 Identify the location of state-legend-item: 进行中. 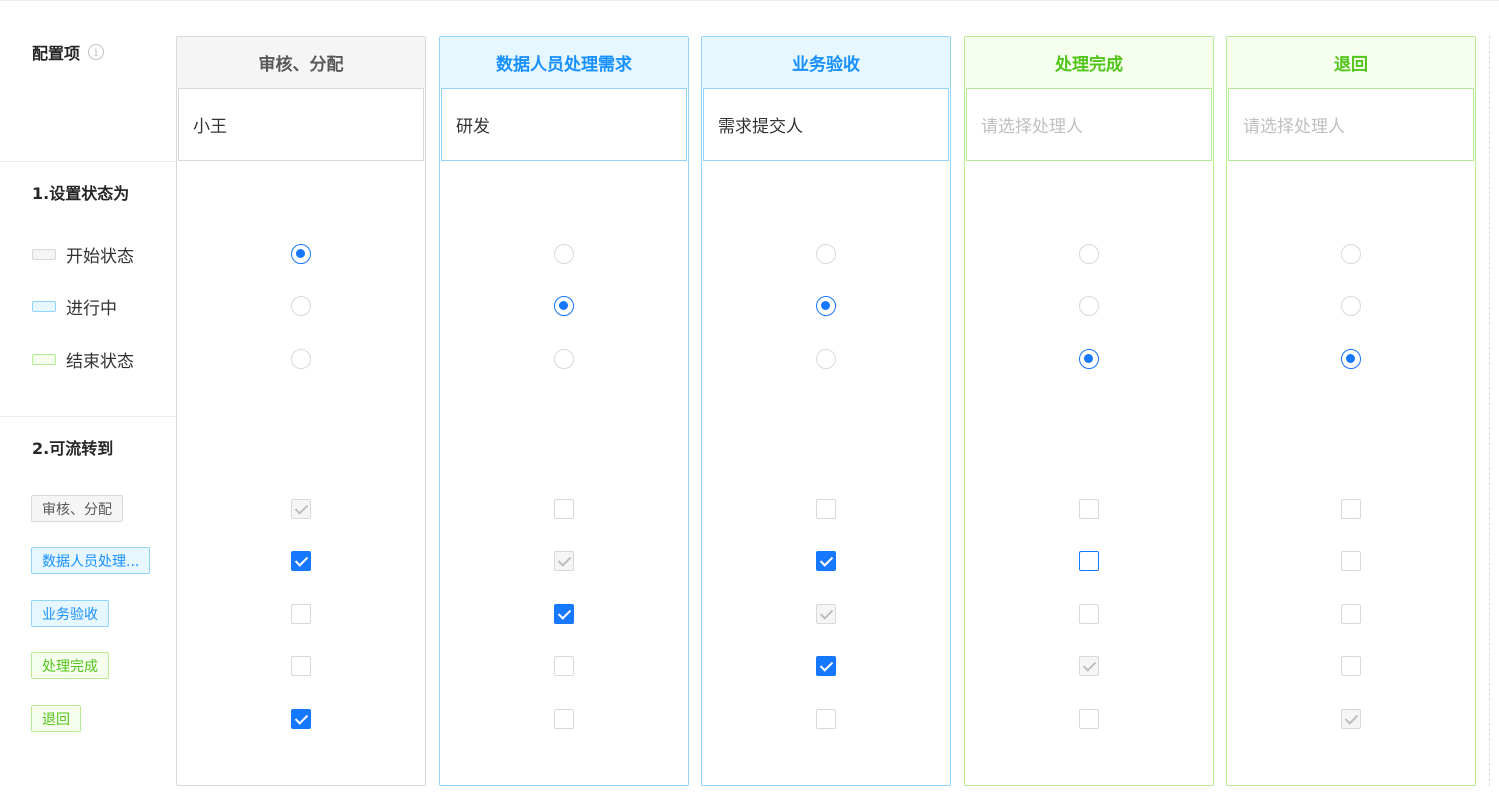
(74, 306).